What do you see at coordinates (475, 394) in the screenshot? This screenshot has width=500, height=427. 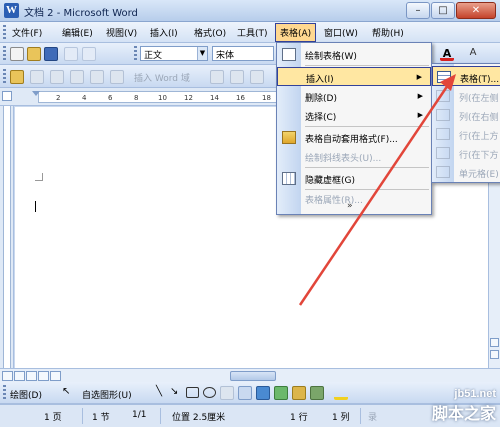 I see `watermark-site: jb51.net` at bounding box center [475, 394].